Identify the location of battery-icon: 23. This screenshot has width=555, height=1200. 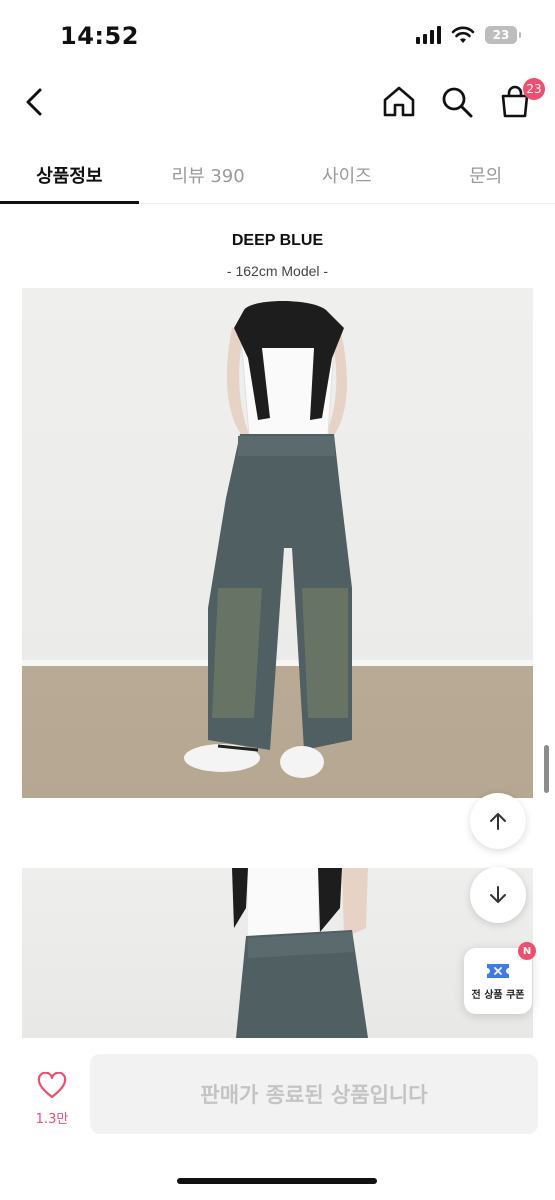
(503, 35).